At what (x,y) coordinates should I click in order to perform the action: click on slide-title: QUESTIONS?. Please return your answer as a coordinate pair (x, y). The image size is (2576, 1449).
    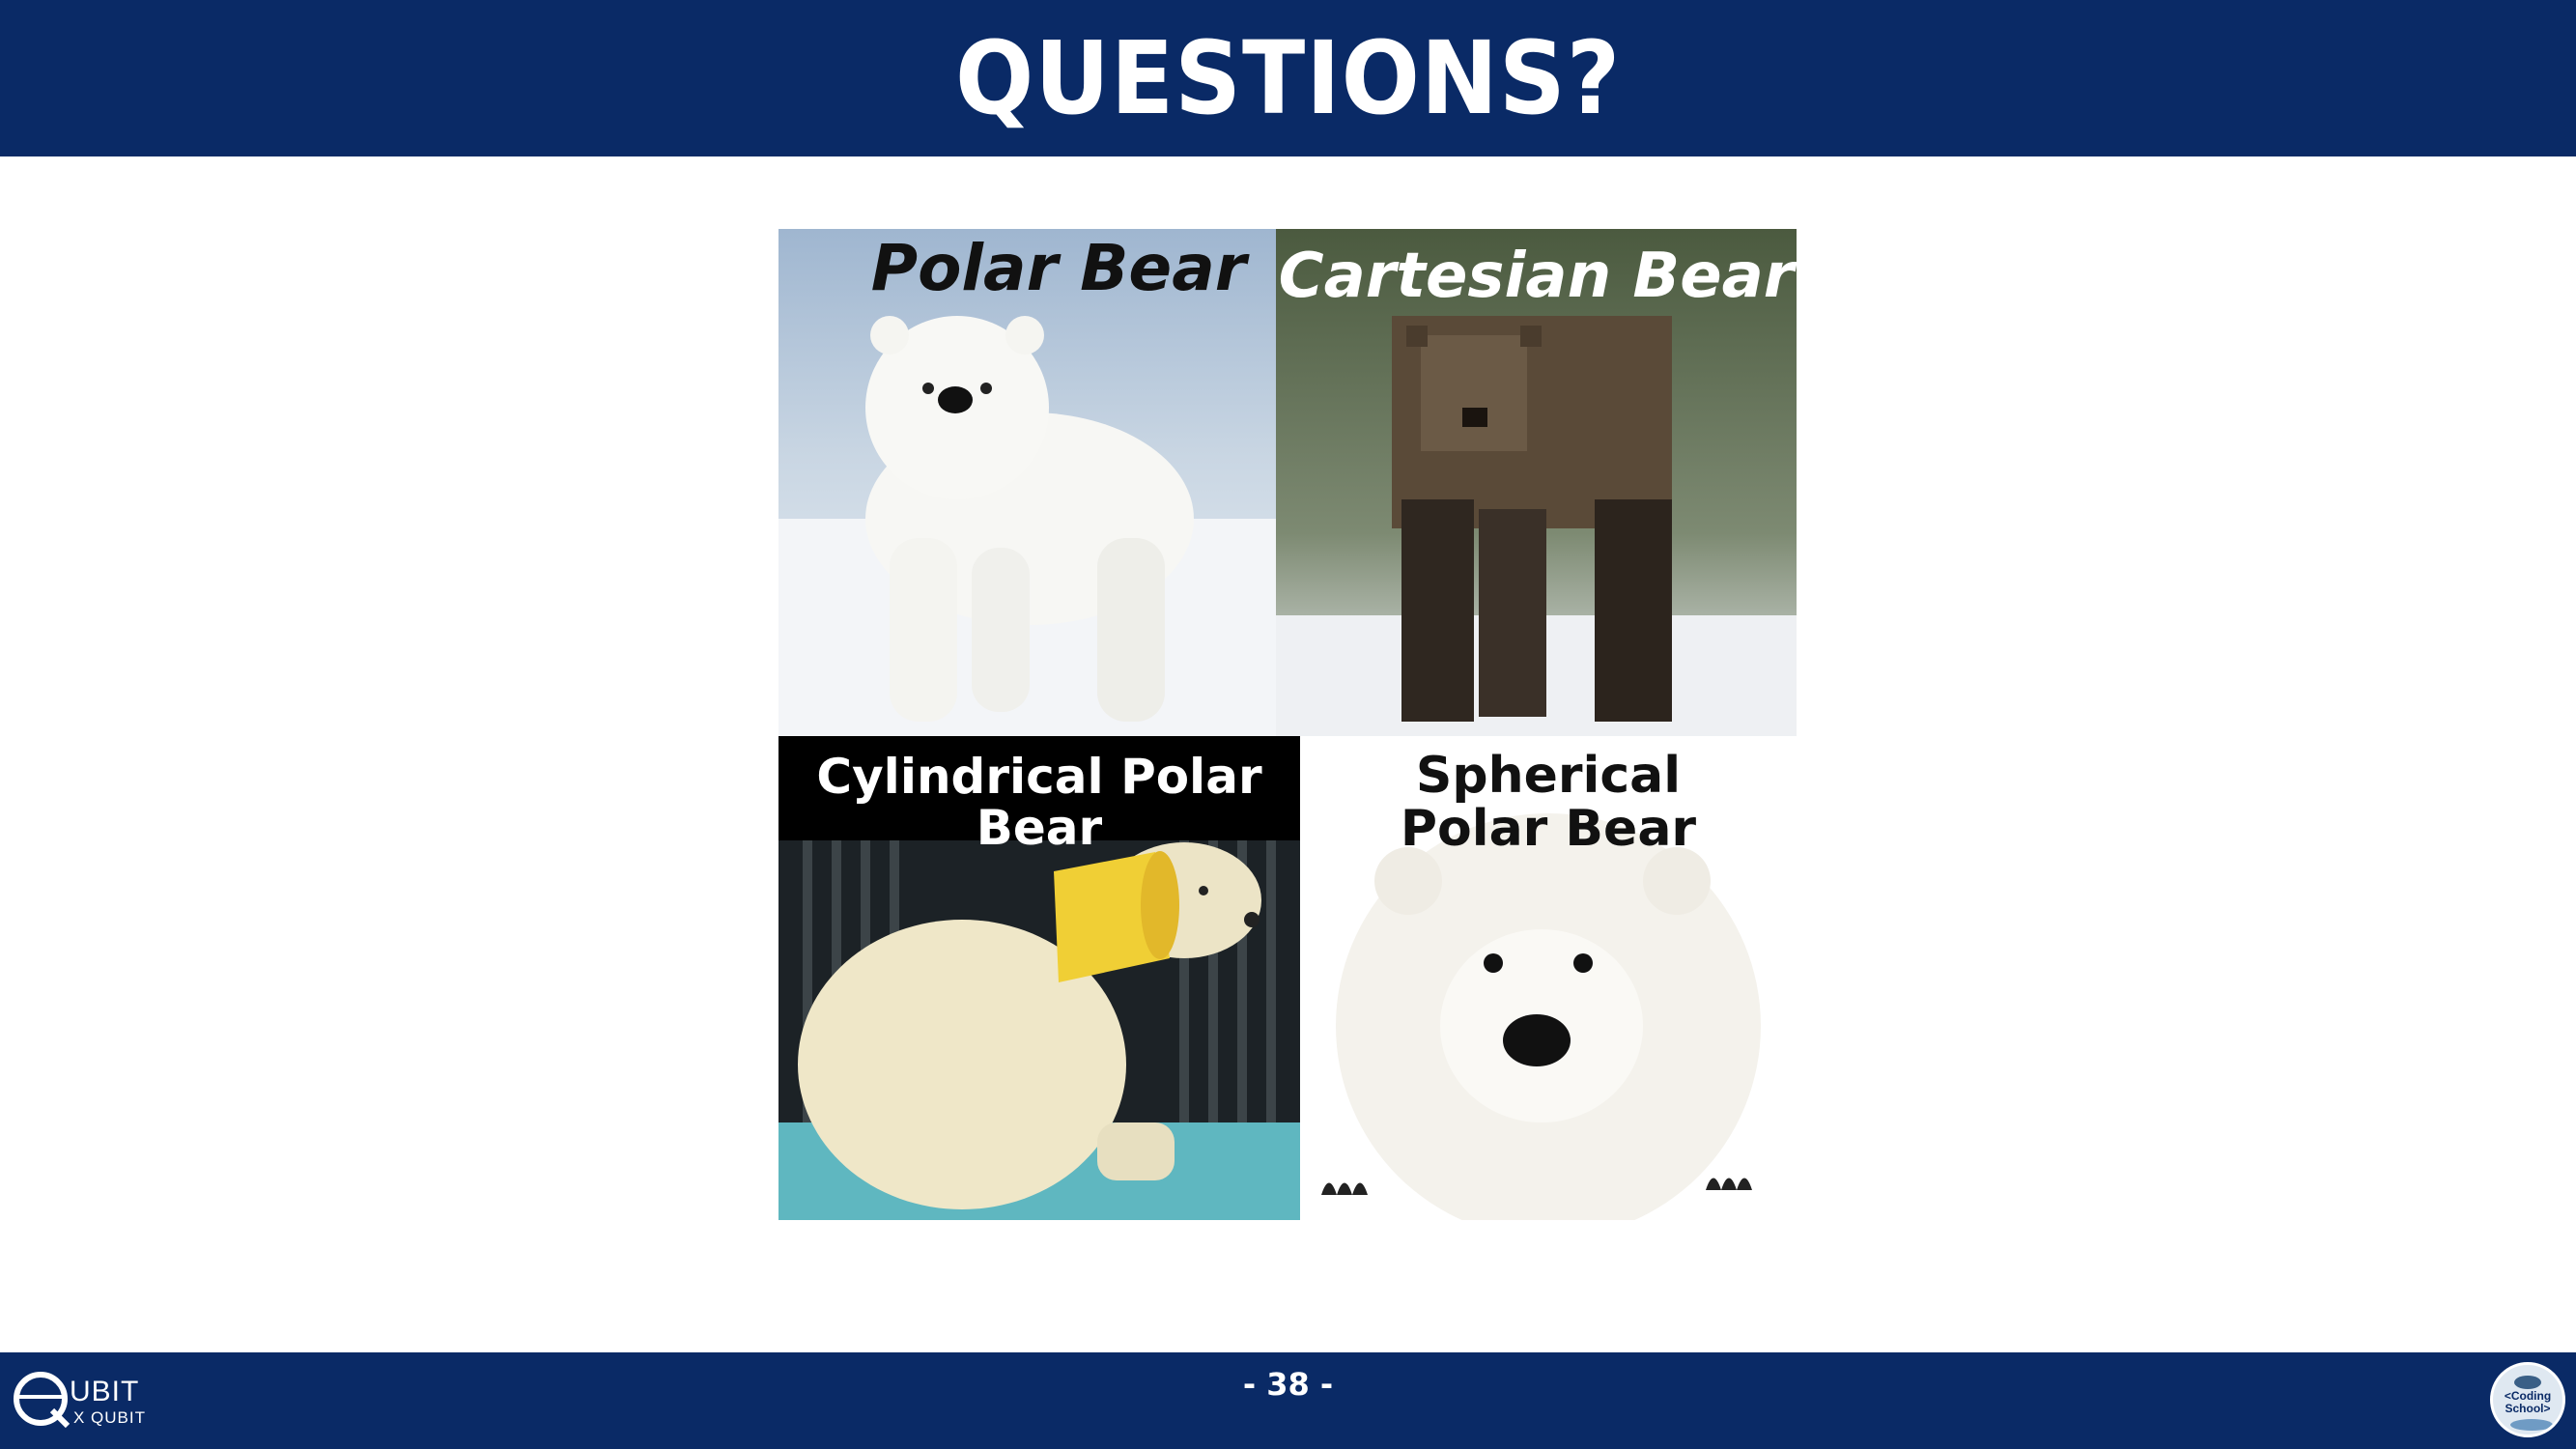
    Looking at the image, I should click on (1288, 78).